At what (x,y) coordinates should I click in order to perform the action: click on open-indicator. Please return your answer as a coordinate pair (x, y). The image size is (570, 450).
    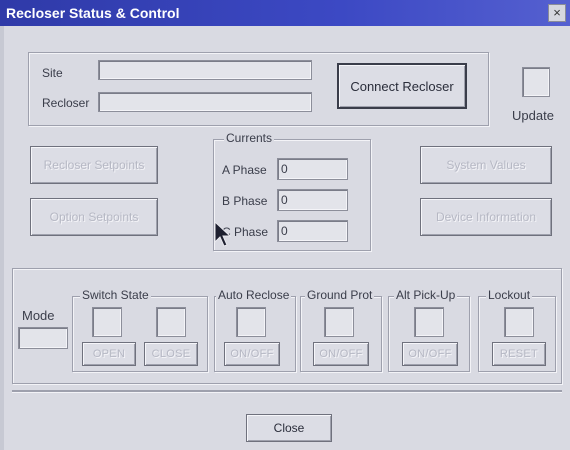
    Looking at the image, I should click on (107, 322).